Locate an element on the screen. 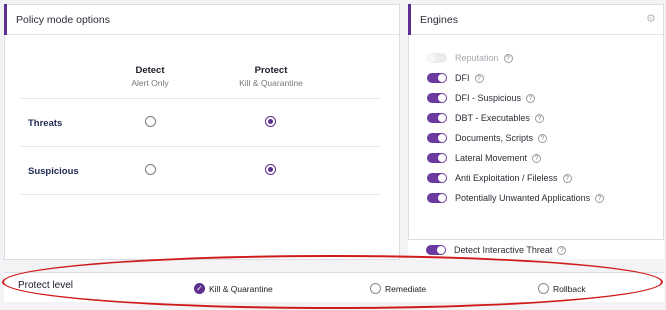  engine-label: DFI - Suspicious is located at coordinates (488, 98).